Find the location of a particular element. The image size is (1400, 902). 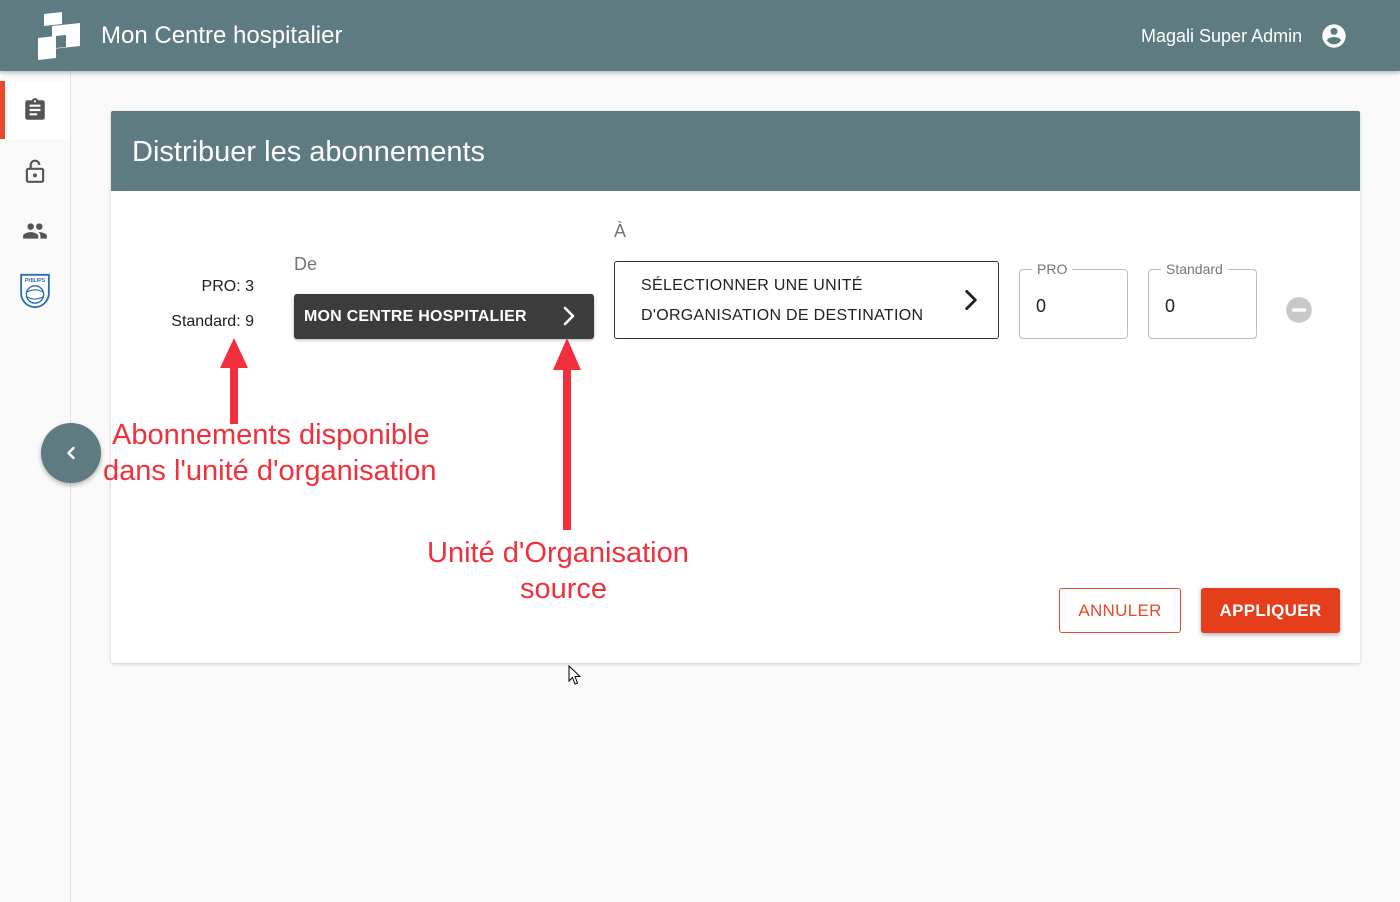

lock-open-icon is located at coordinates (35, 171).